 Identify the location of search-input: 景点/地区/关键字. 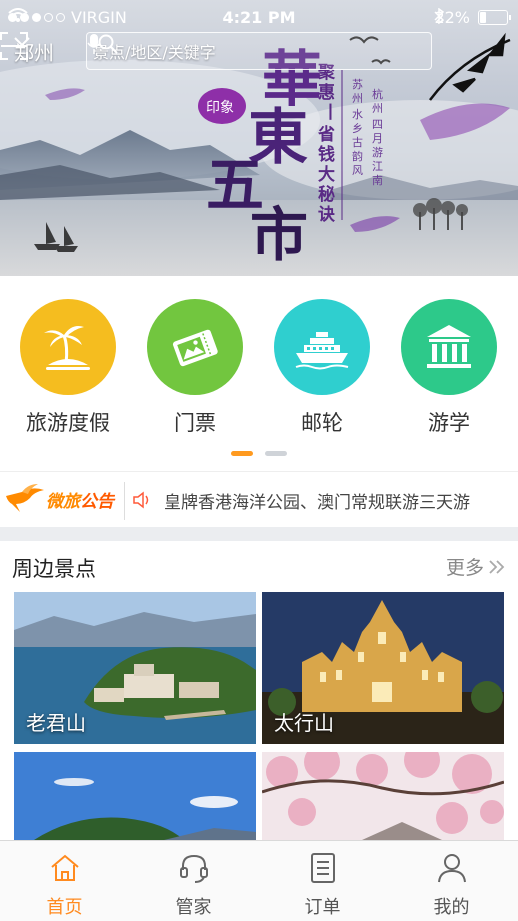
(259, 51).